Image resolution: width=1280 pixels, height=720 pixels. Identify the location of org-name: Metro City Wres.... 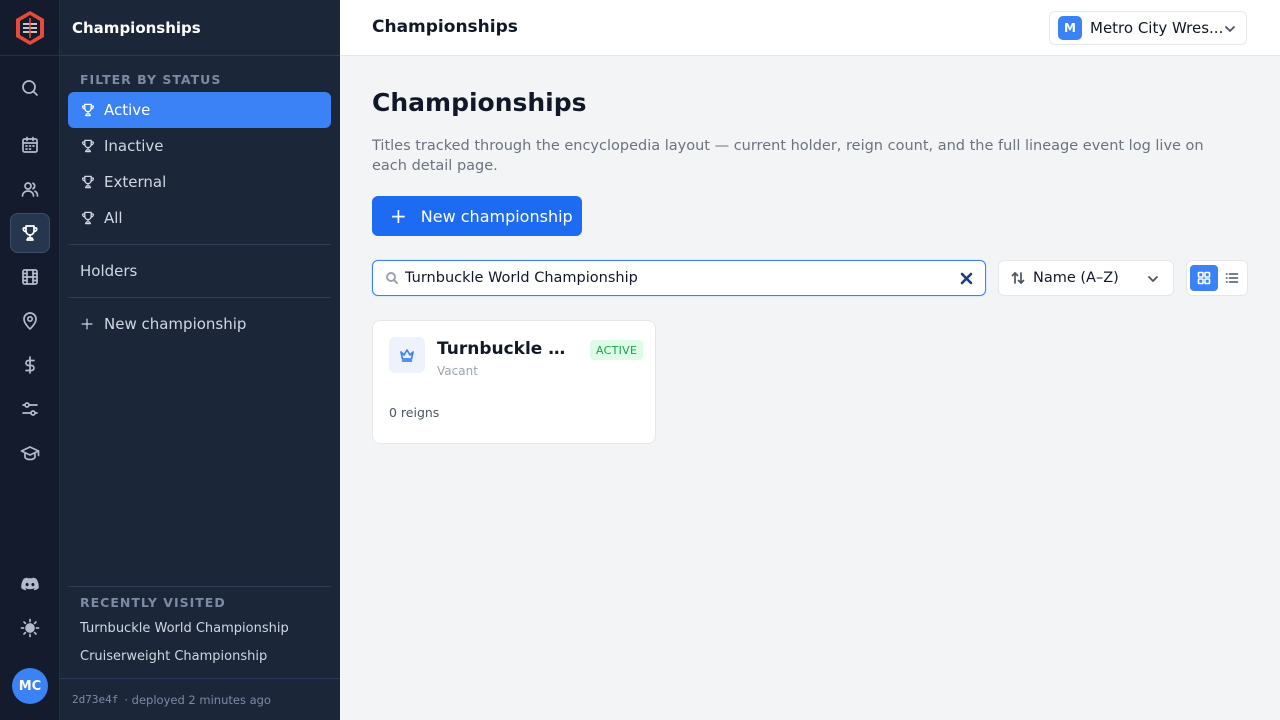
(1157, 28).